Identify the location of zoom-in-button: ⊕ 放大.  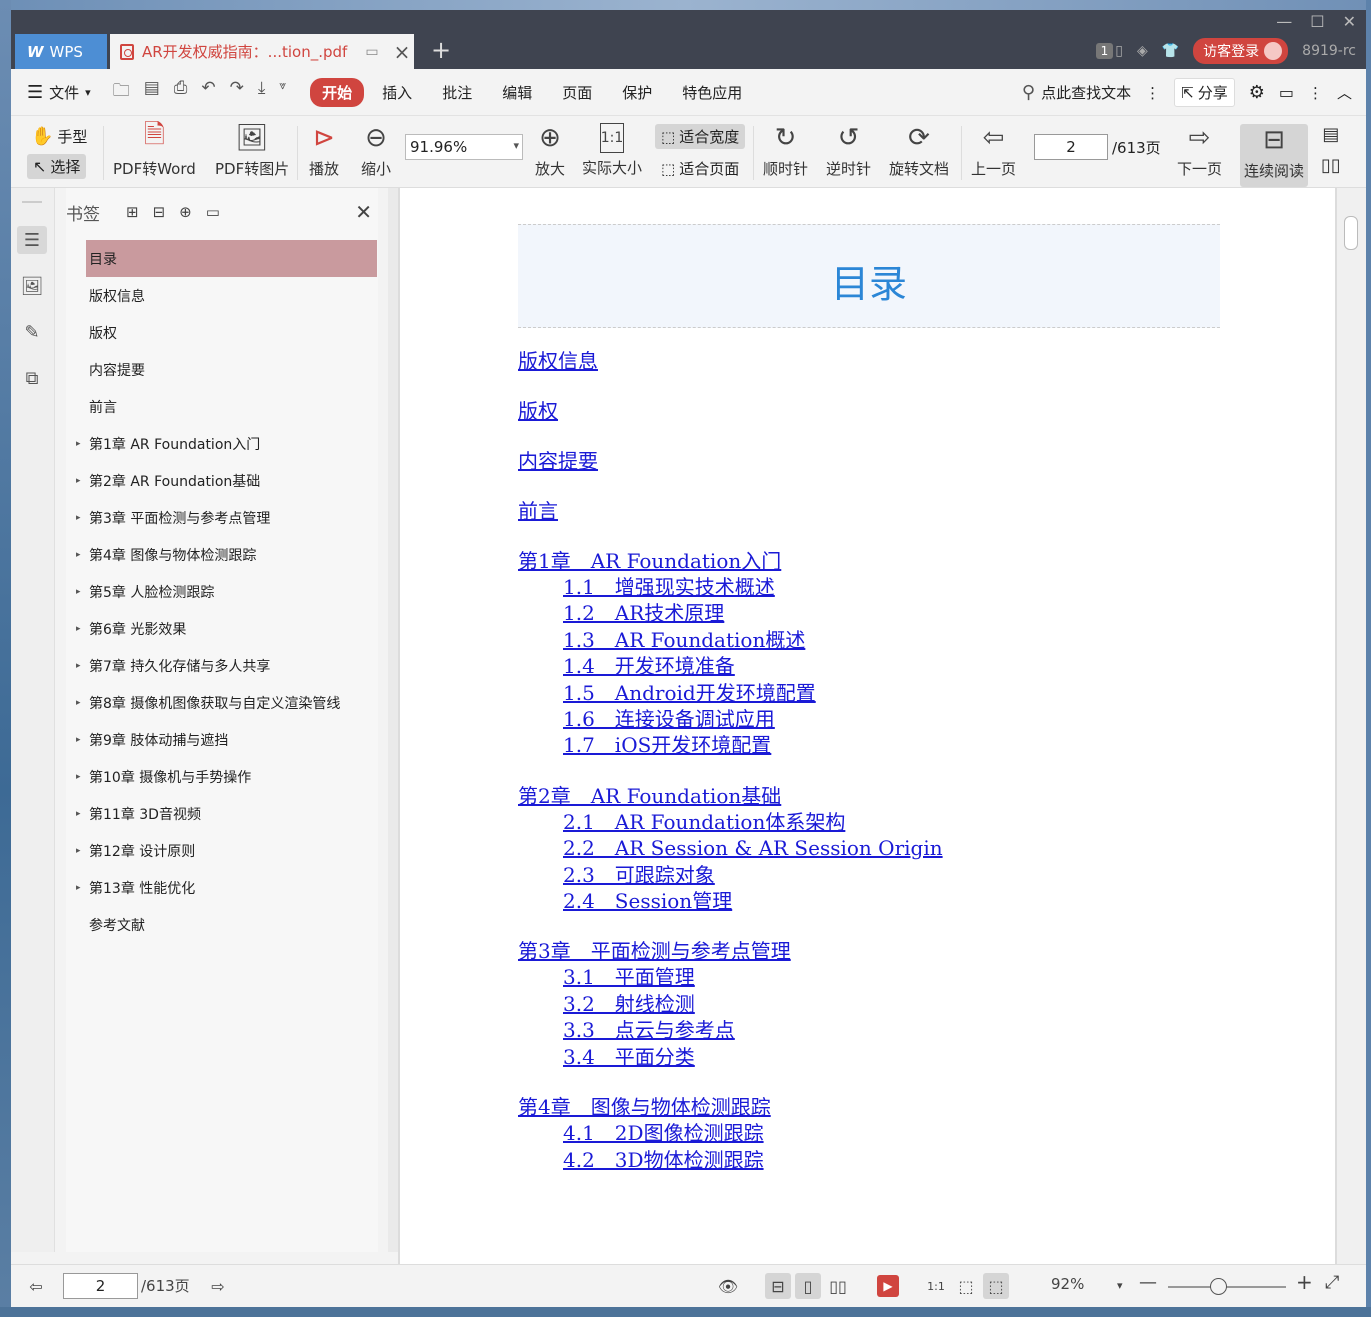
(550, 150).